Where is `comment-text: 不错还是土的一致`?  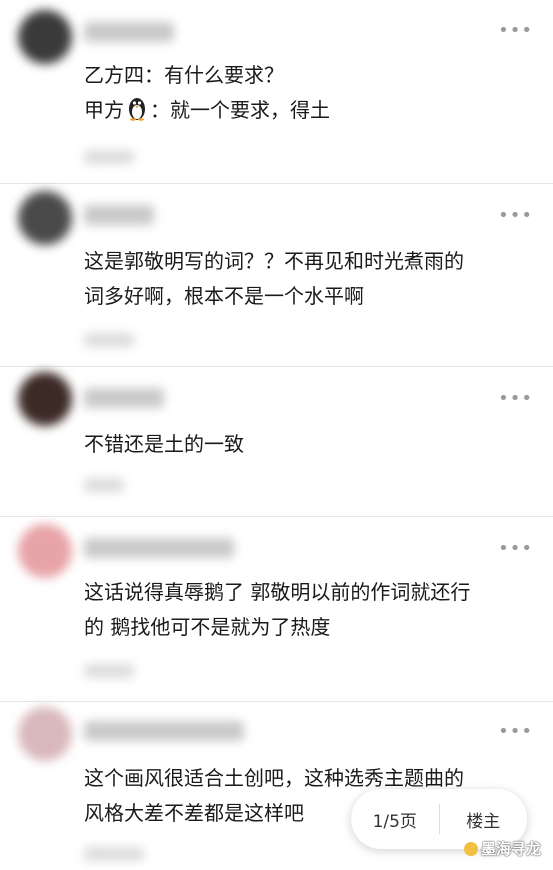
comment-text: 不错还是土的一致 is located at coordinates (308, 444).